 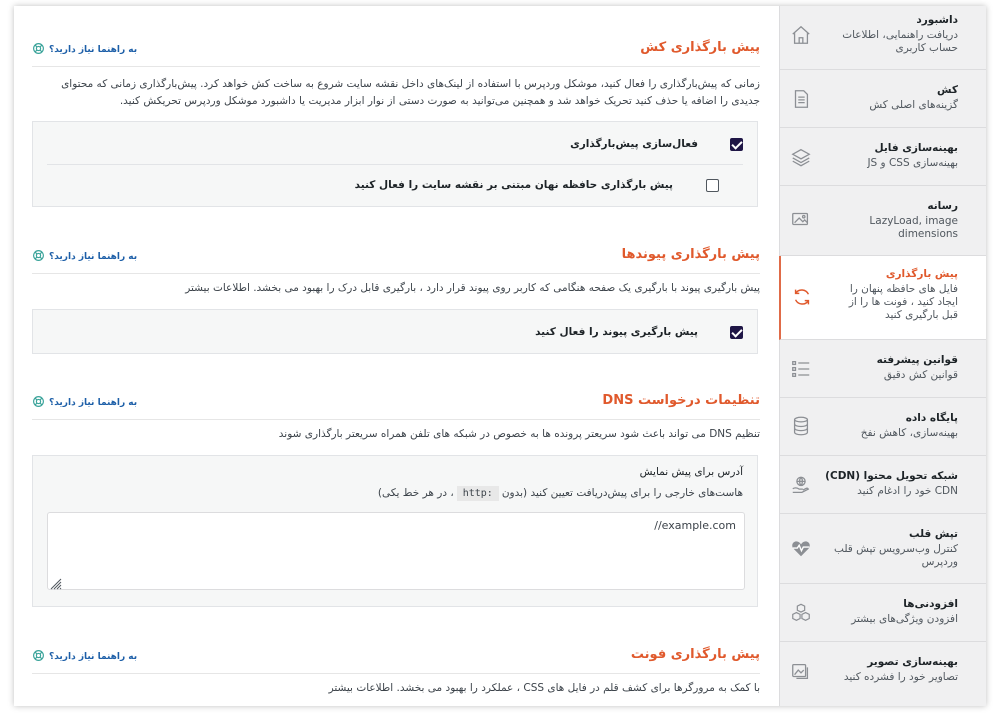 I want to click on cdn-hand-icon, so click(x=801, y=485).